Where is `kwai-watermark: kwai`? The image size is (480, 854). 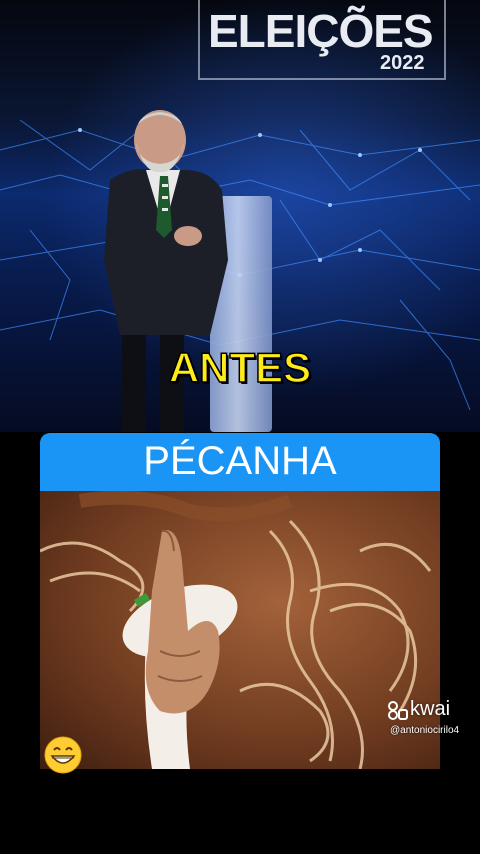 kwai-watermark: kwai is located at coordinates (418, 709).